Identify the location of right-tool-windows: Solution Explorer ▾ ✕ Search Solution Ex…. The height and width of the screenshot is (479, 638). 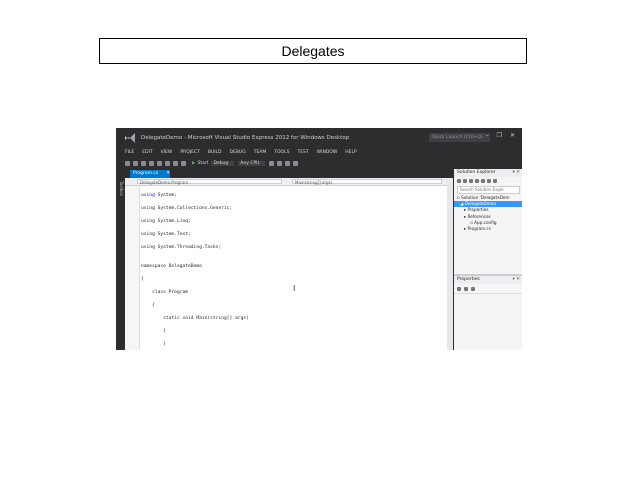
(487, 259).